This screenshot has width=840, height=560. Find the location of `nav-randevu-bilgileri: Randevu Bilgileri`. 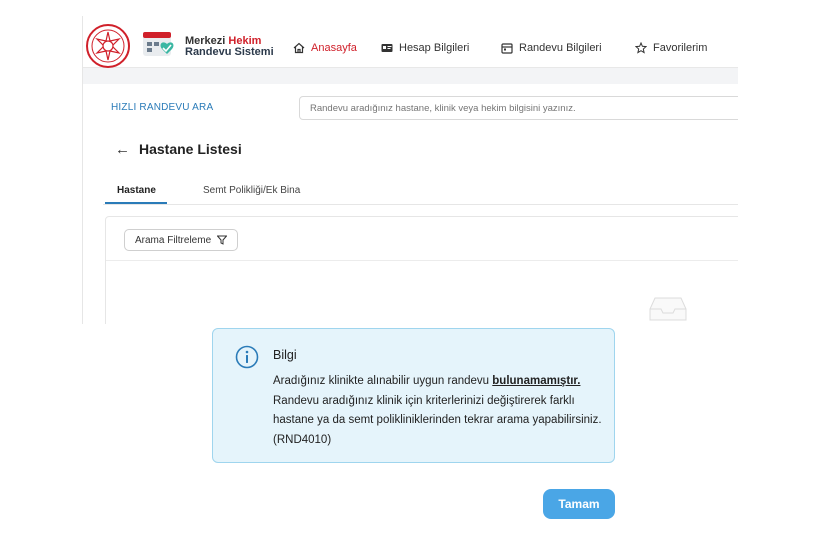

nav-randevu-bilgileri: Randevu Bilgileri is located at coordinates (551, 48).